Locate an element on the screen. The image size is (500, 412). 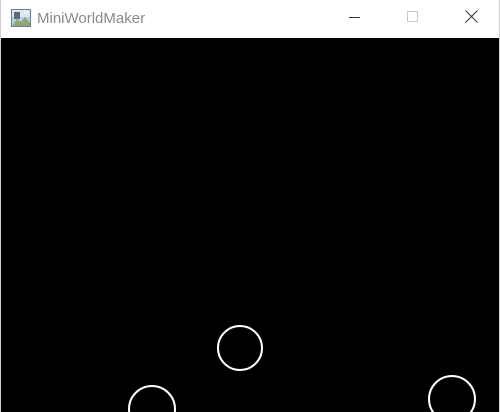
landscape-app-icon is located at coordinates (21, 18).